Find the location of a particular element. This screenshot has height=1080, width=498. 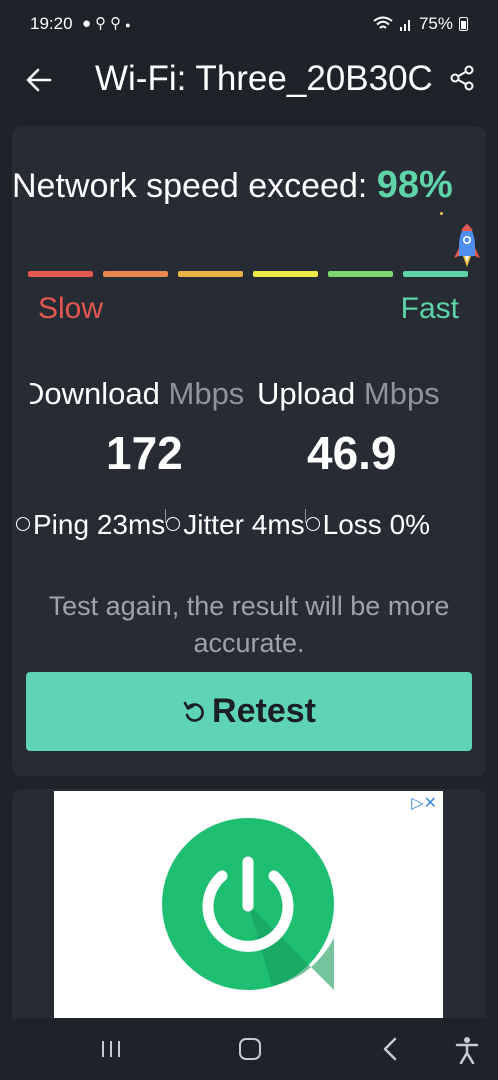

share-icon is located at coordinates (462, 78).